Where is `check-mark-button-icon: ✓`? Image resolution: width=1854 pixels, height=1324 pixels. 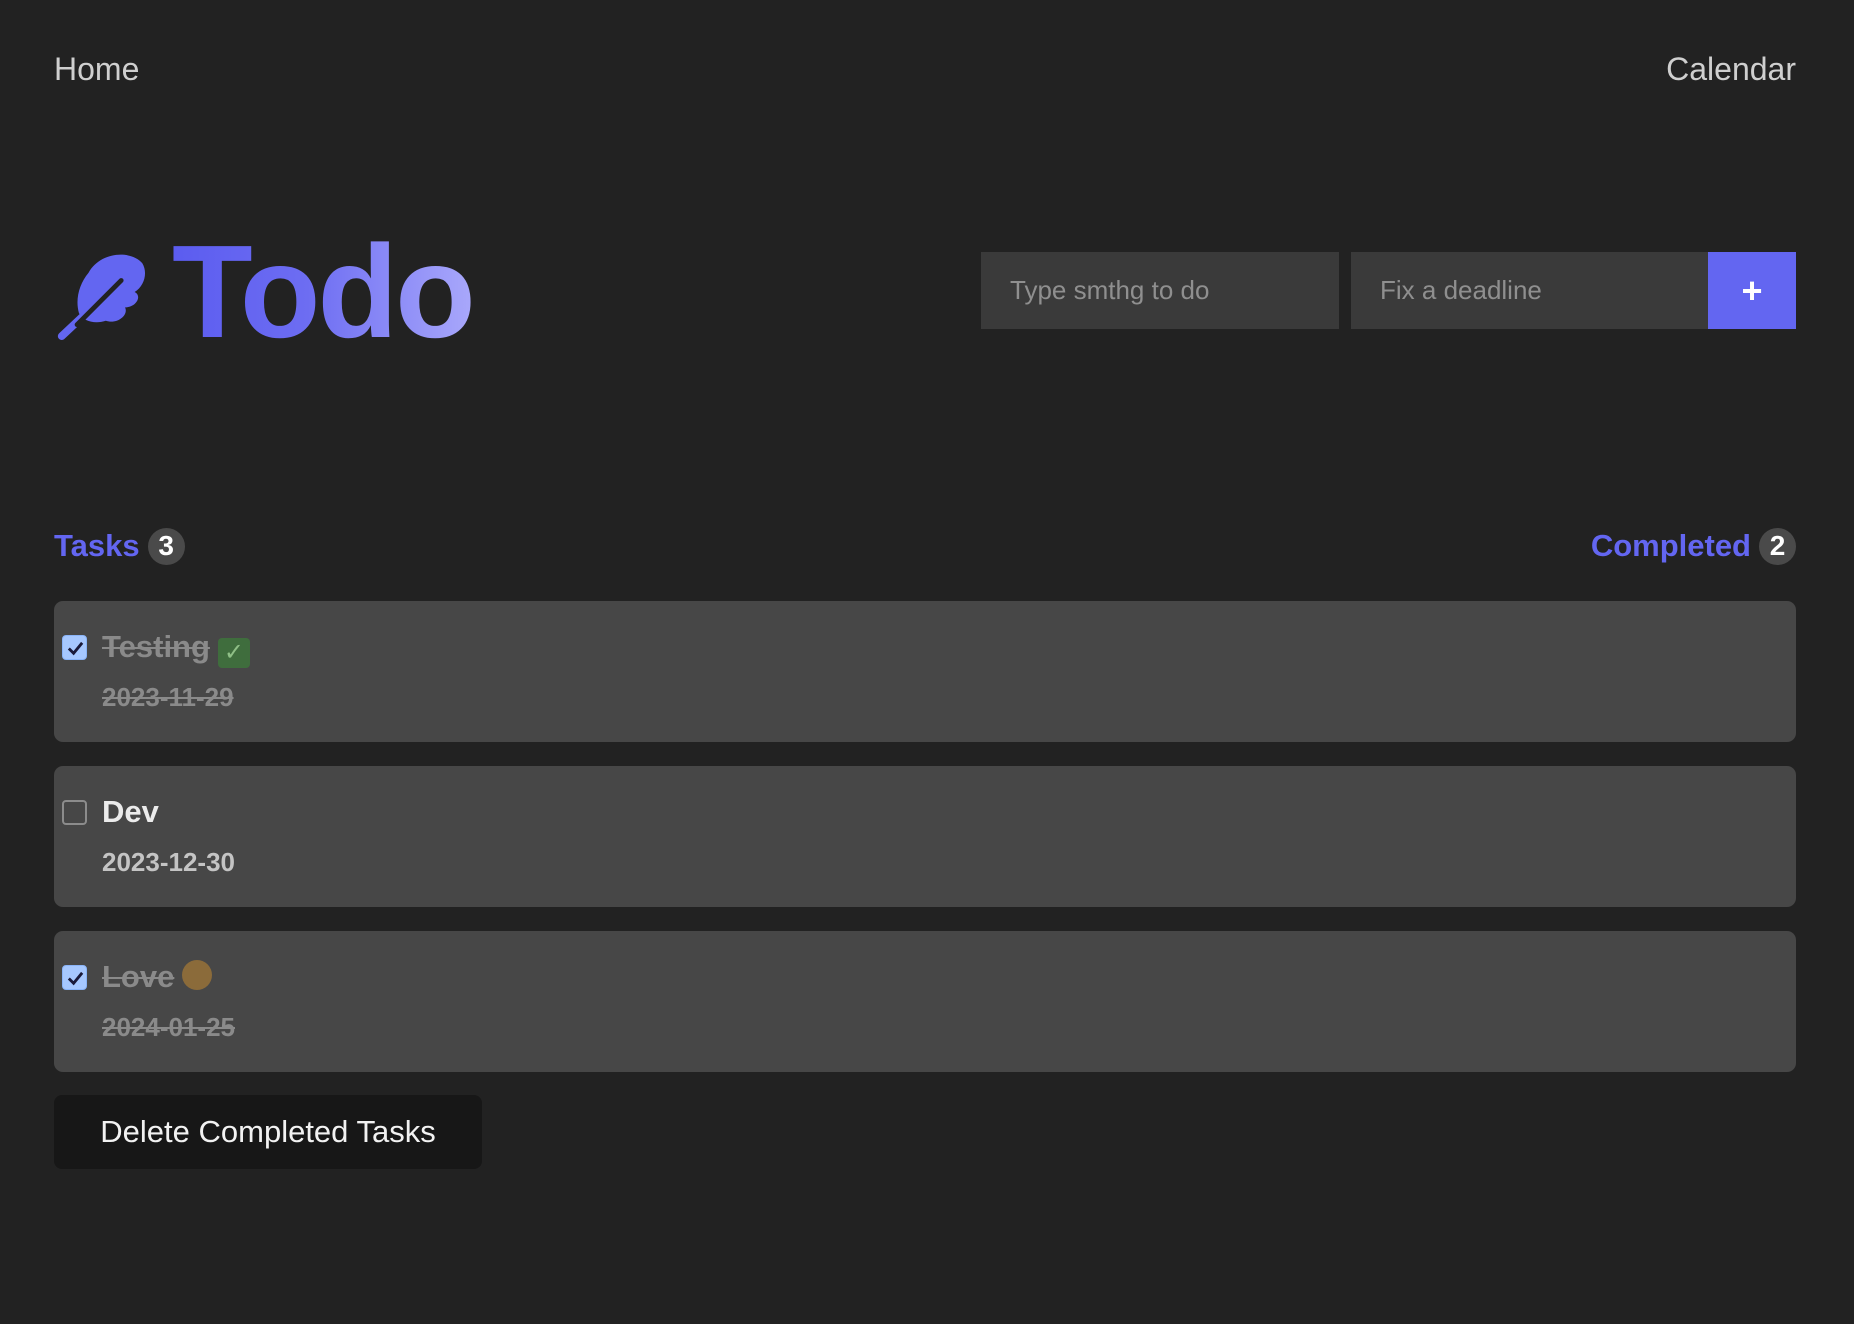
check-mark-button-icon: ✓ is located at coordinates (233, 653).